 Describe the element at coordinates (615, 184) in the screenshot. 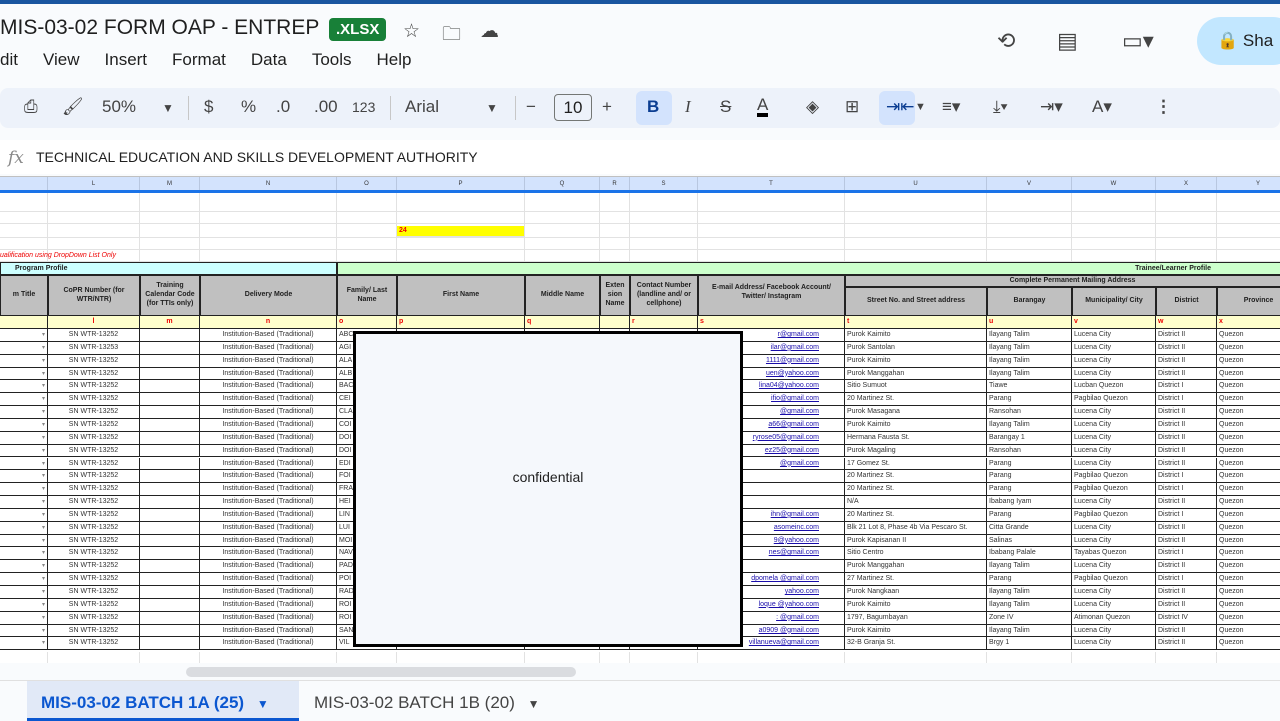

I see `column-header: R` at that location.